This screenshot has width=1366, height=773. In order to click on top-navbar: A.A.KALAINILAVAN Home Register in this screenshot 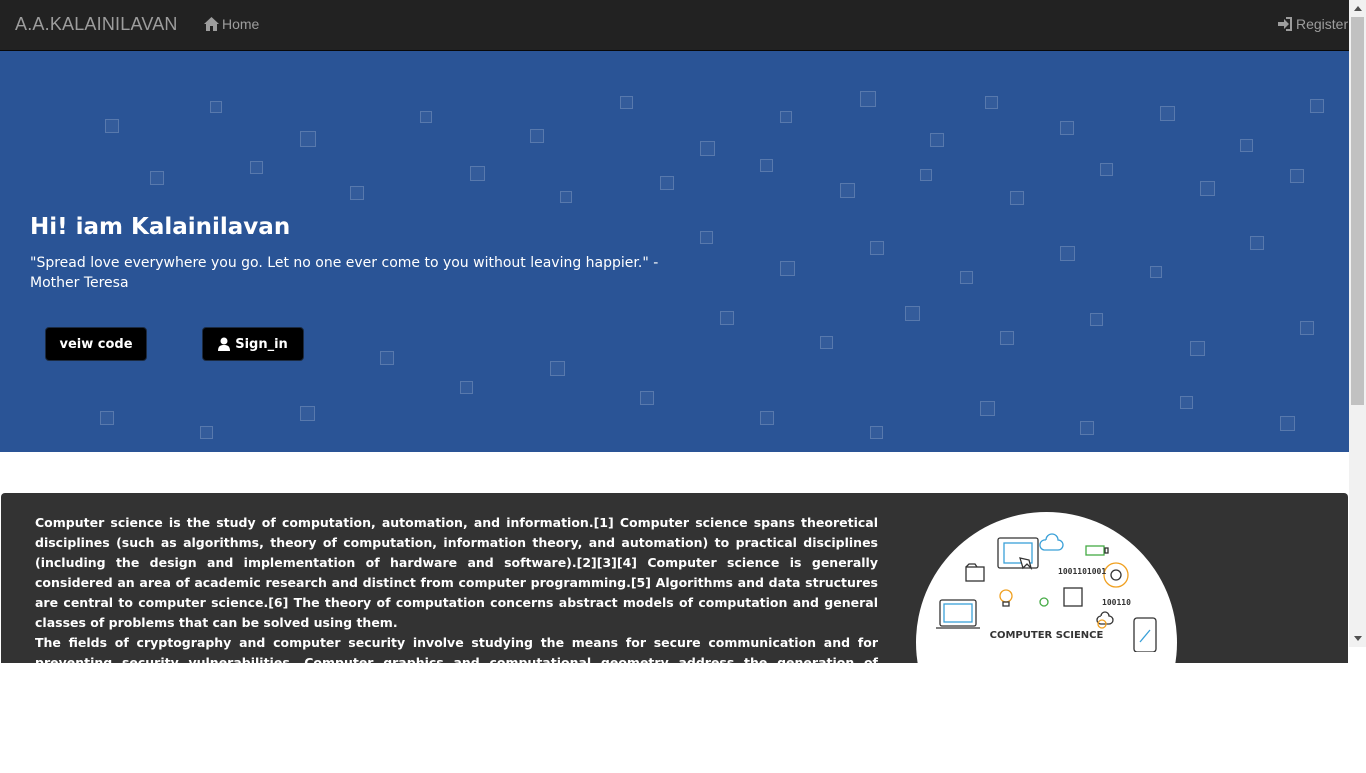, I will do `click(674, 25)`.